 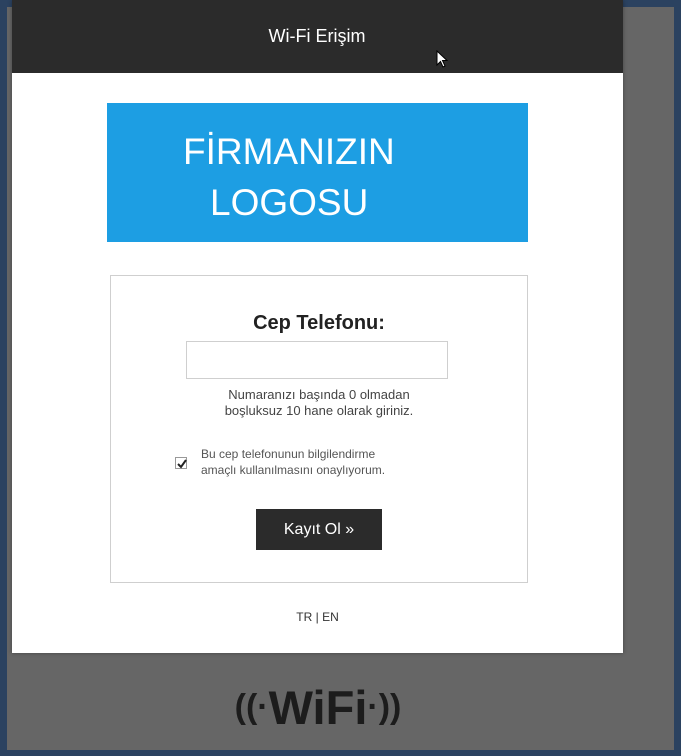 I want to click on lang-en-link: EN, so click(x=330, y=617).